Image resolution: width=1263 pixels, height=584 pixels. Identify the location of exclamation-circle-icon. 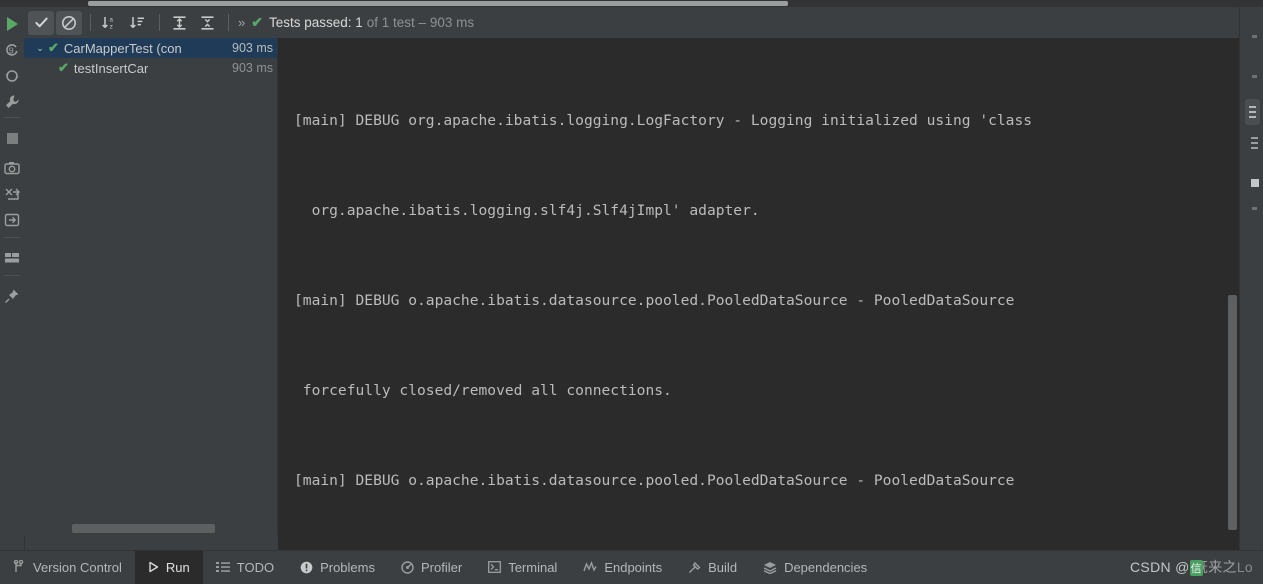
(306, 567).